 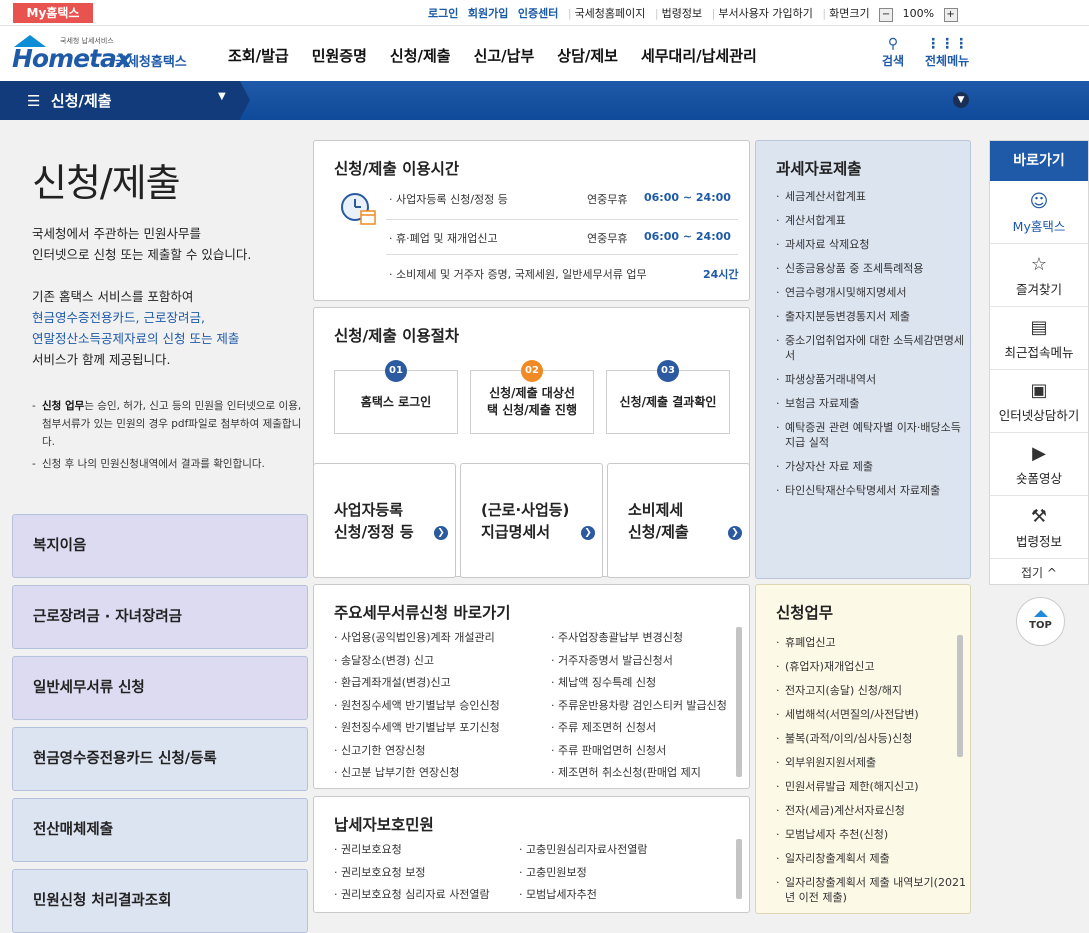 What do you see at coordinates (947, 52) in the screenshot?
I see `all-menu-button: ⋮⋮⋮ 전체메뉴` at bounding box center [947, 52].